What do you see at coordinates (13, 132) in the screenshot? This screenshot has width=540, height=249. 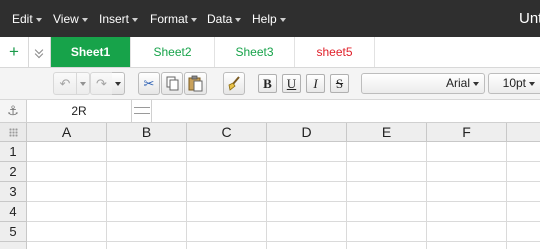 I see `select-all-corner` at bounding box center [13, 132].